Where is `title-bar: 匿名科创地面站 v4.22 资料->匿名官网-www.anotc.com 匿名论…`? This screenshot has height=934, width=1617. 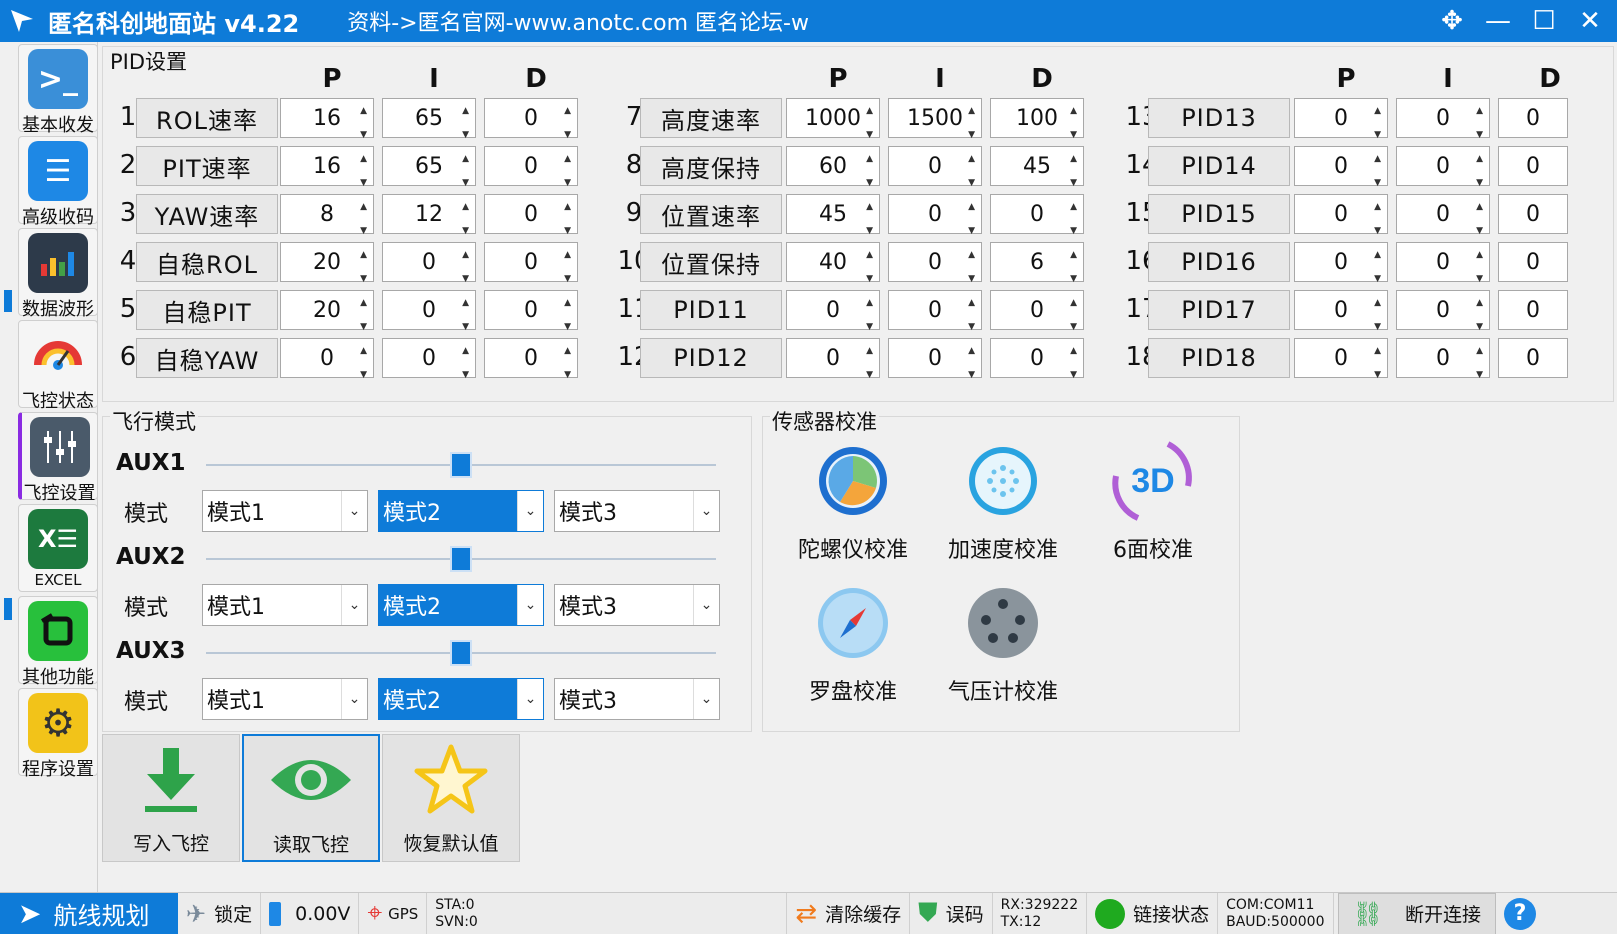
title-bar: 匿名科创地面站 v4.22 资料->匿名官网-www.anotc.com 匿名论… is located at coordinates (808, 21).